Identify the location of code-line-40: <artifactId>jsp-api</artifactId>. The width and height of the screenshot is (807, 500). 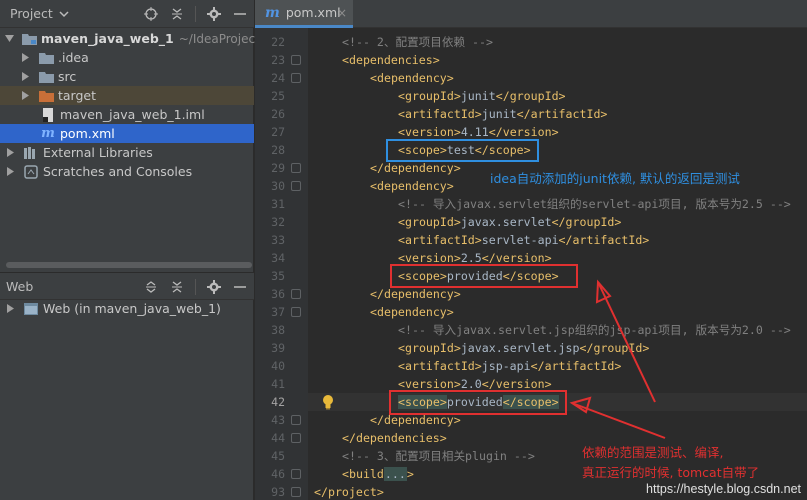
(510, 366).